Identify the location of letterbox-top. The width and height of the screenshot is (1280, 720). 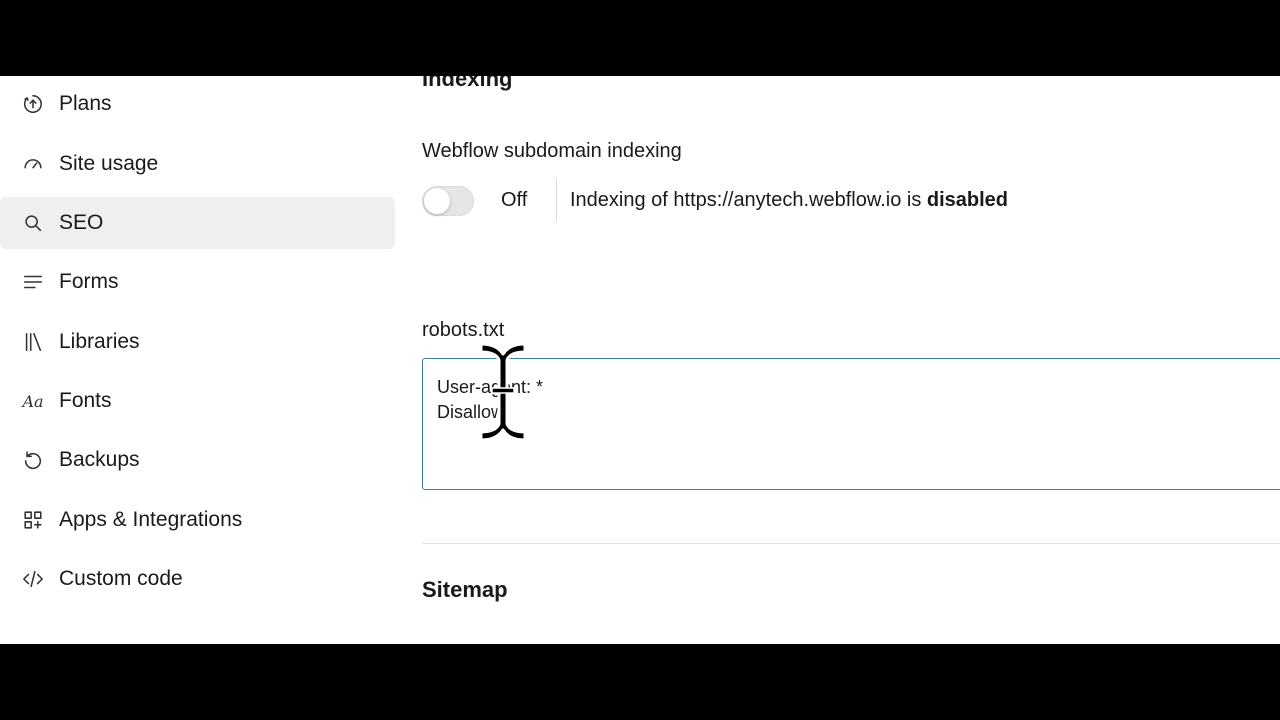
(640, 38).